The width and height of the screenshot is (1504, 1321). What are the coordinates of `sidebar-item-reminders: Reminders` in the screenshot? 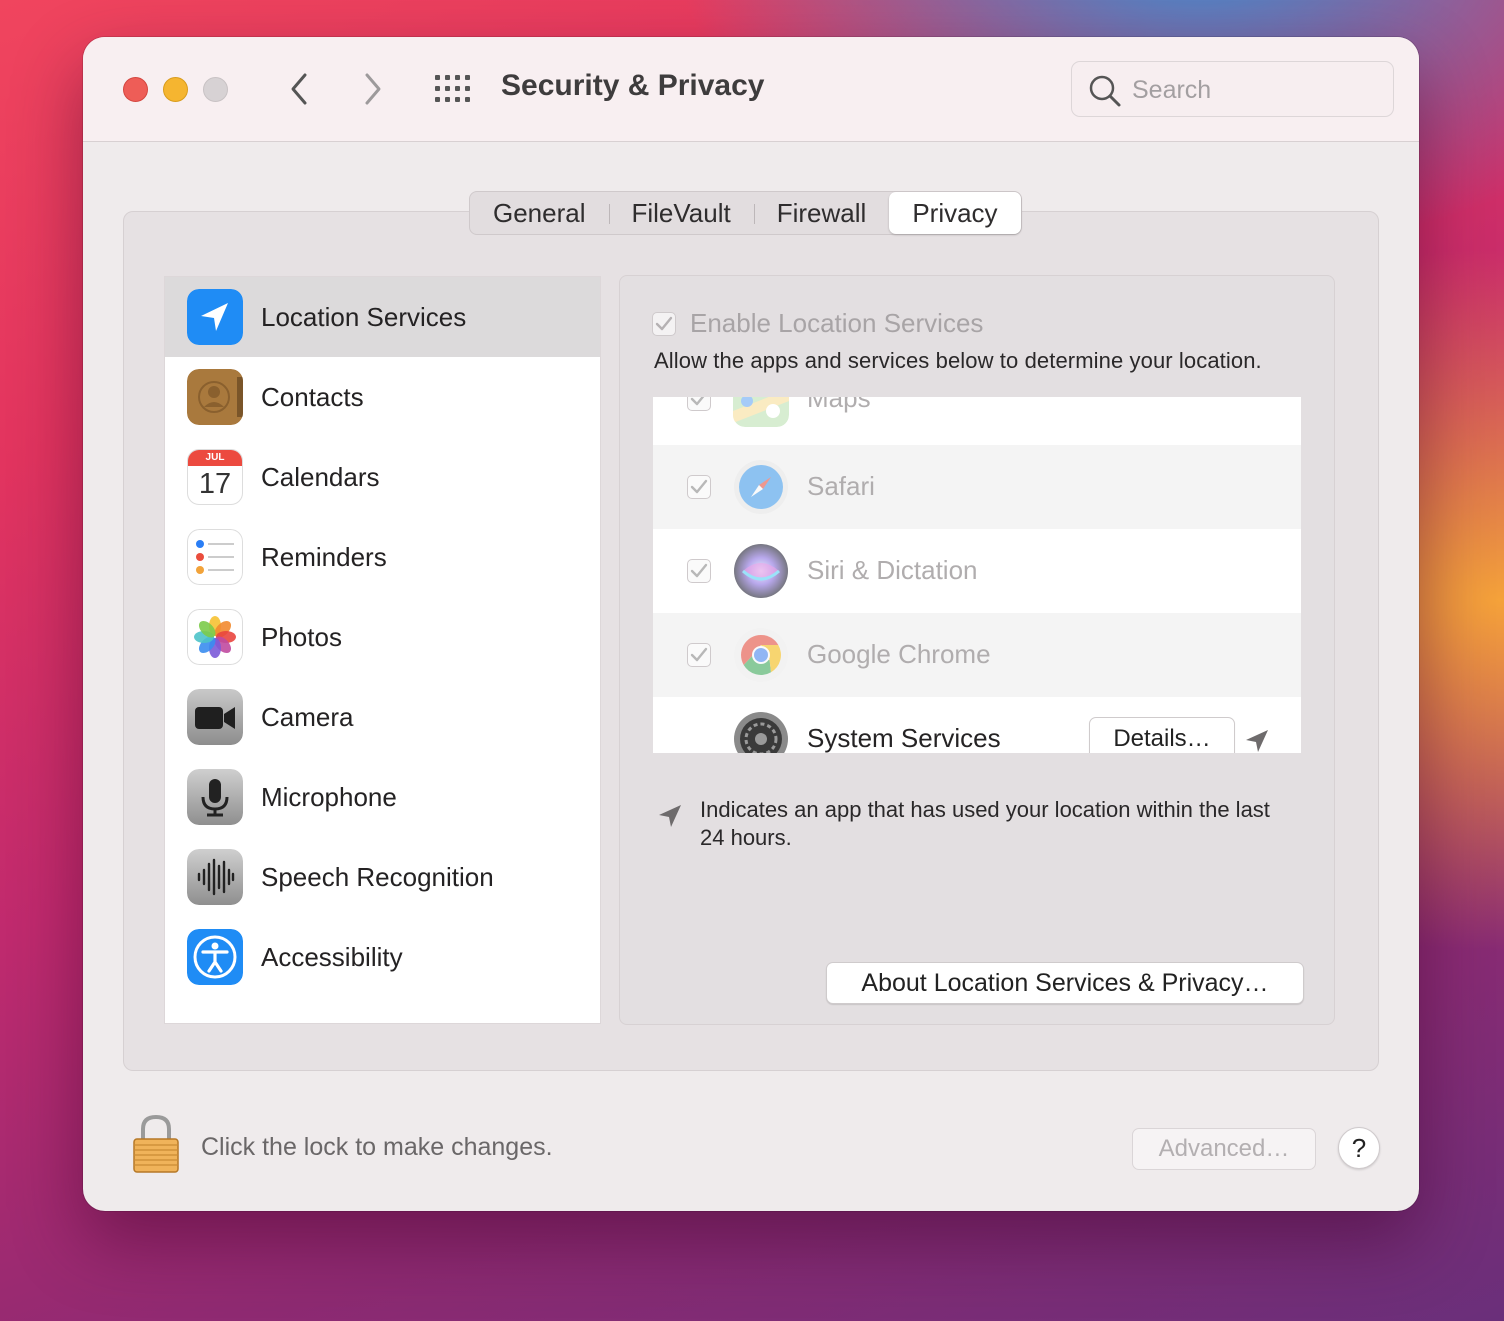 It's located at (382, 557).